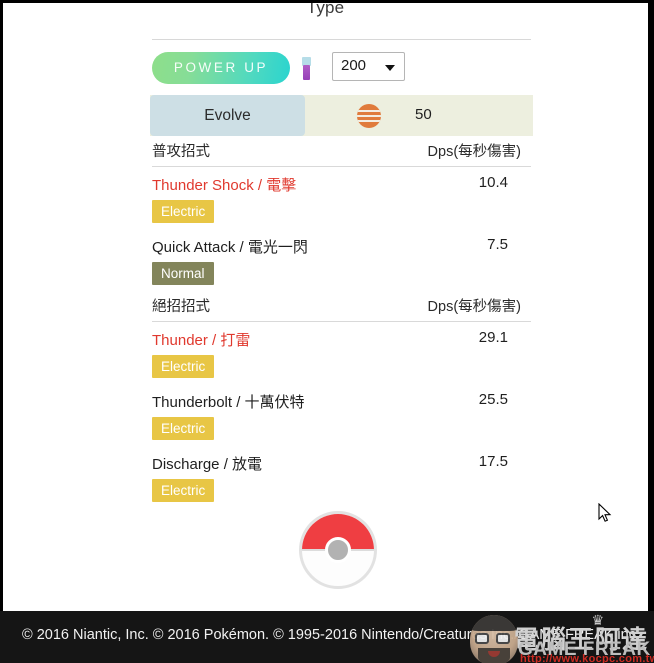 This screenshot has height=663, width=654. Describe the element at coordinates (390, 68) in the screenshot. I see `chevron-down-icon` at that location.